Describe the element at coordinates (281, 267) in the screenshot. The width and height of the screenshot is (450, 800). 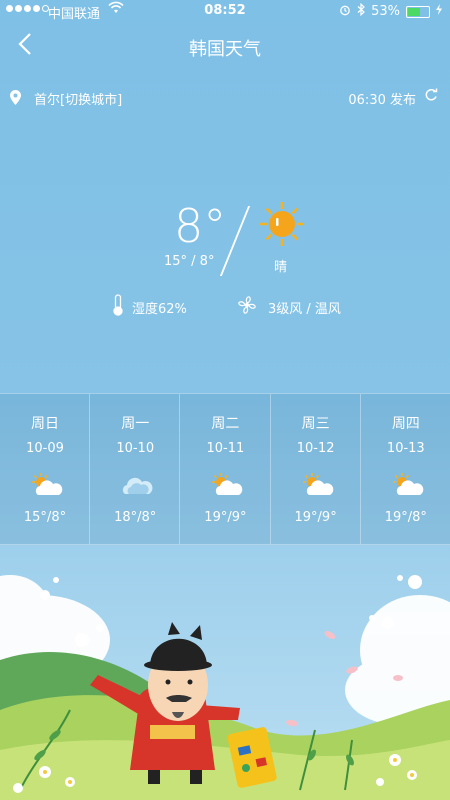
I see `weather-condition: 晴` at that location.